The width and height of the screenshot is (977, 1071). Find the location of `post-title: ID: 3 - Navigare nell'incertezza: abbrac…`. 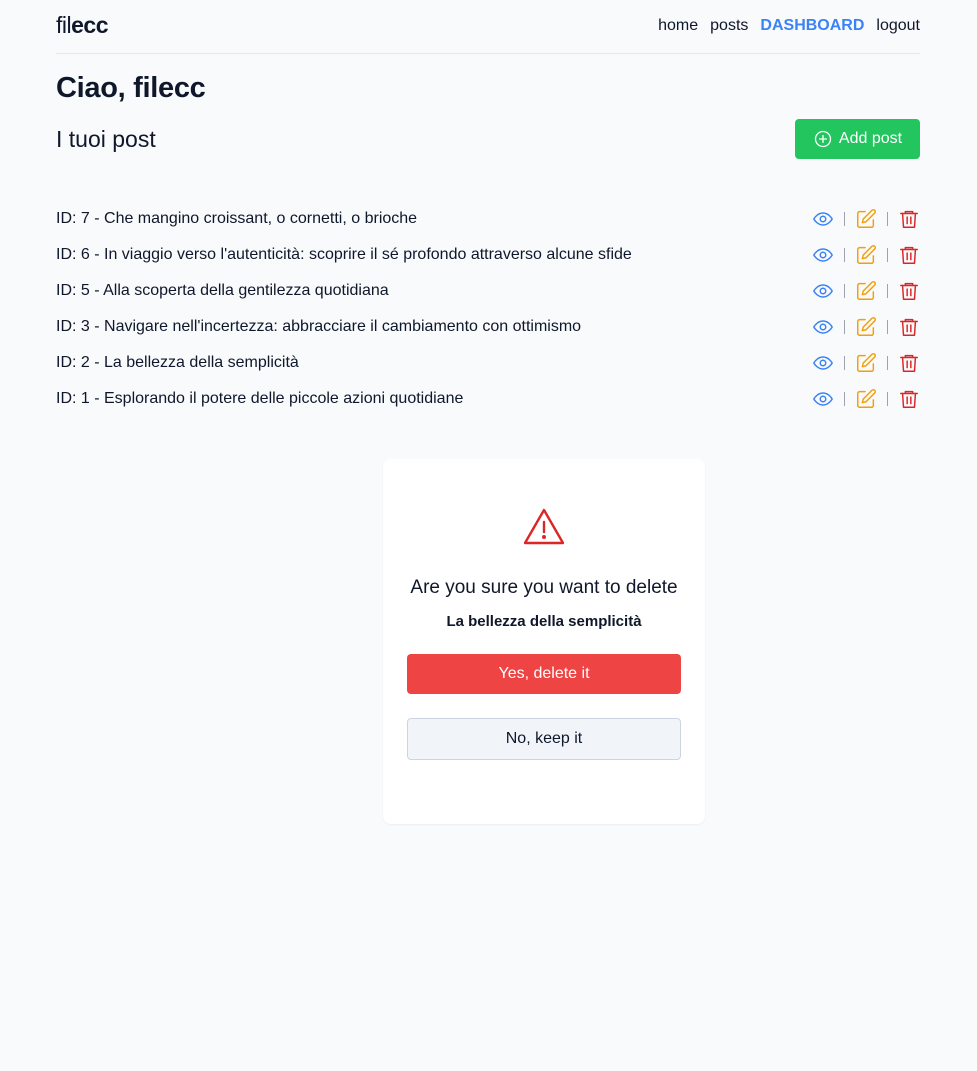

post-title: ID: 3 - Navigare nell'incertezza: abbrac… is located at coordinates (319, 326).